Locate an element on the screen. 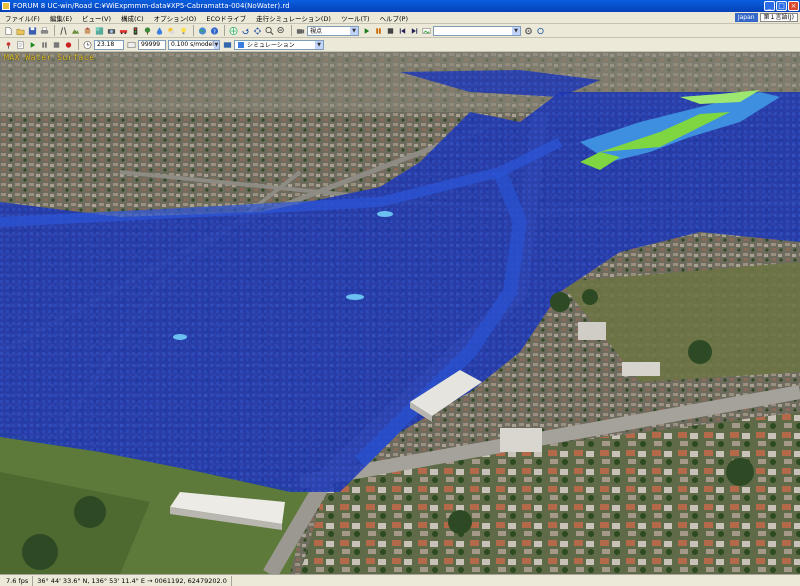 This screenshot has height=586, width=800. menu-drive-simulation: 走行シミュレーション(D) is located at coordinates (293, 18).